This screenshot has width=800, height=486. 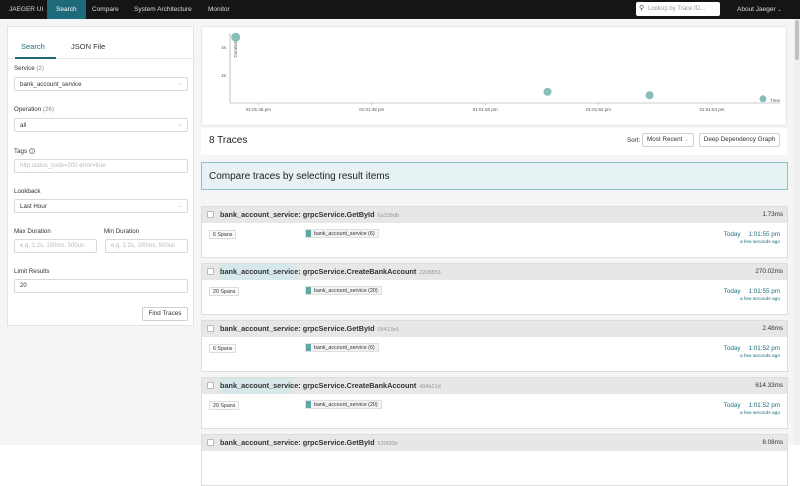 I want to click on x-axis-tail-label: Time, so click(x=775, y=100).